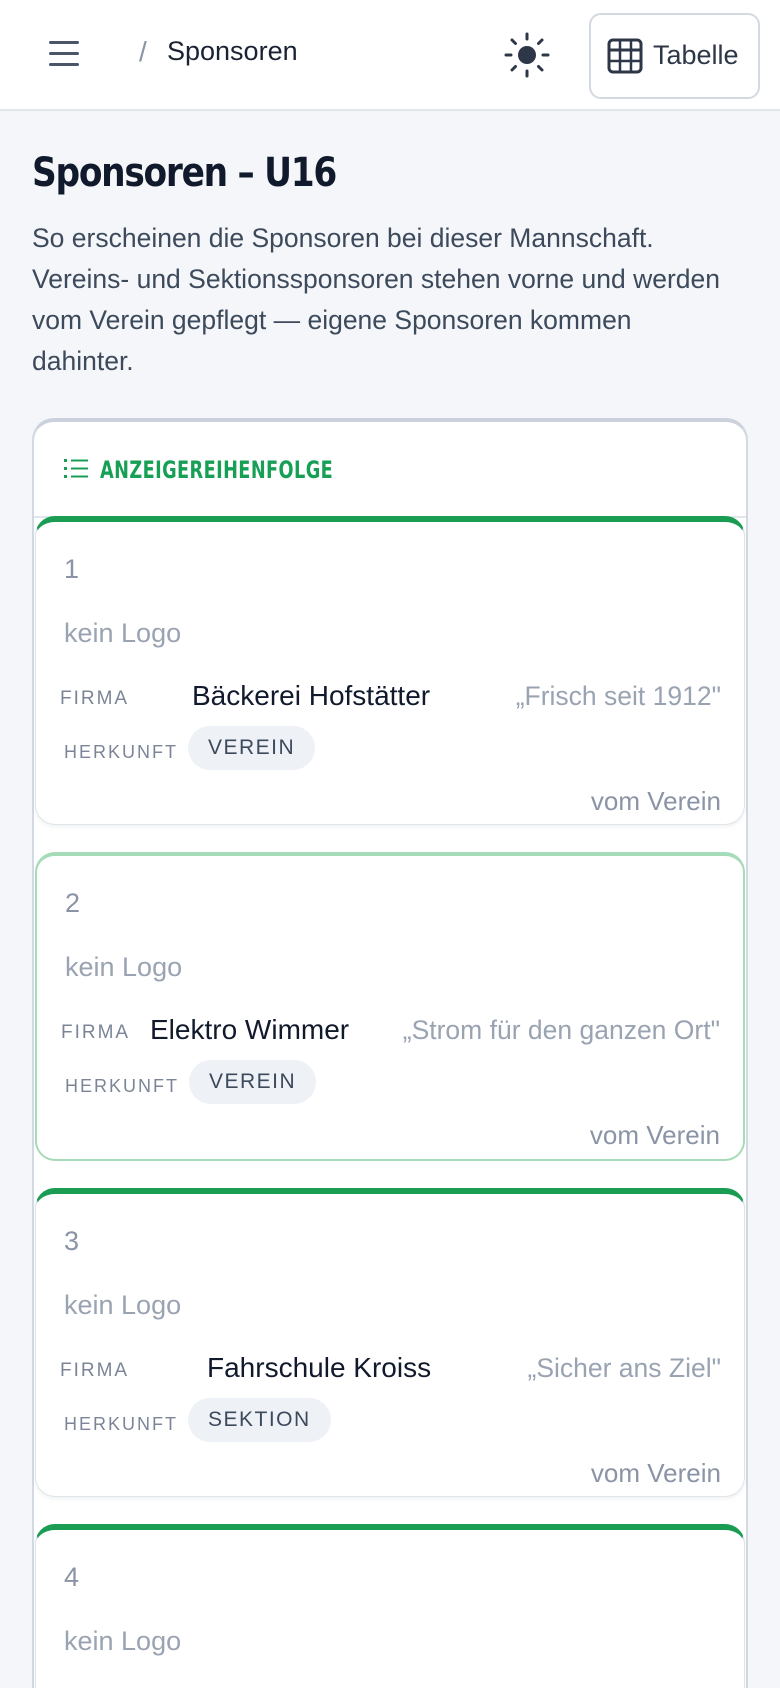 The image size is (780, 1688). What do you see at coordinates (72, 569) in the screenshot?
I see `sponsor-rank: 1` at bounding box center [72, 569].